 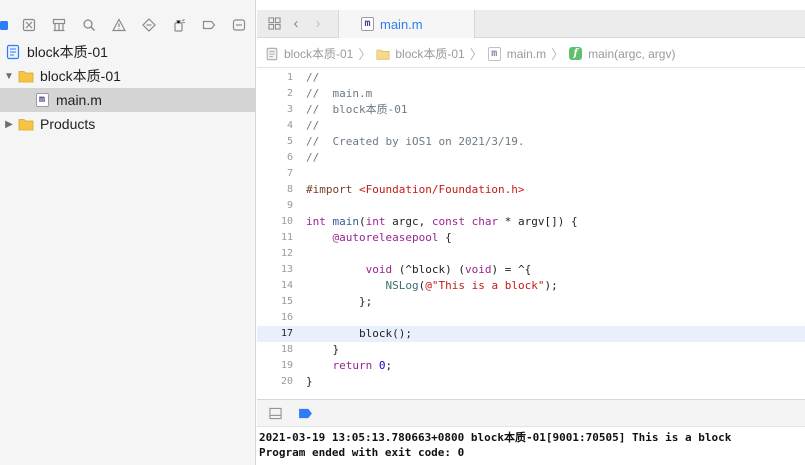 I want to click on code-line: 9, so click(x=531, y=206).